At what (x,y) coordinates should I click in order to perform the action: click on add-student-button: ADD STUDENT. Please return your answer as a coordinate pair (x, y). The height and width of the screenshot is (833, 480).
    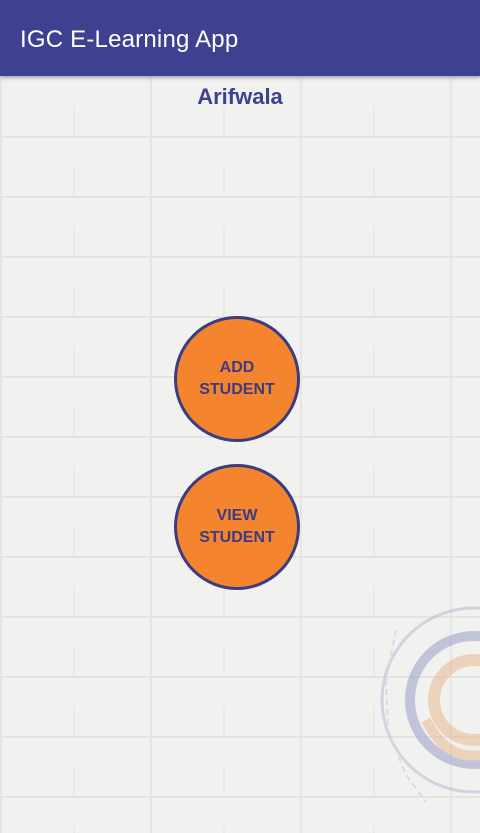
    Looking at the image, I should click on (237, 379).